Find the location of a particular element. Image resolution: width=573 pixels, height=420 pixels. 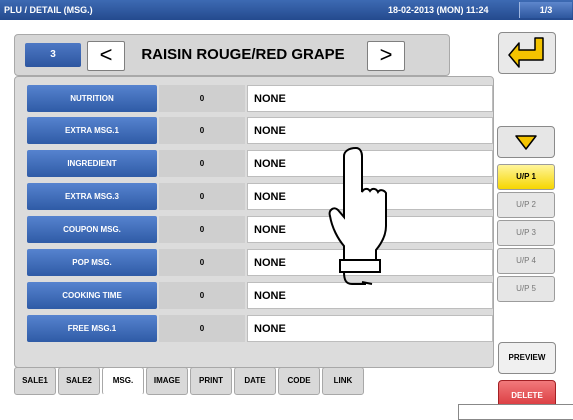

tab-sale2: SALE2 is located at coordinates (79, 381).